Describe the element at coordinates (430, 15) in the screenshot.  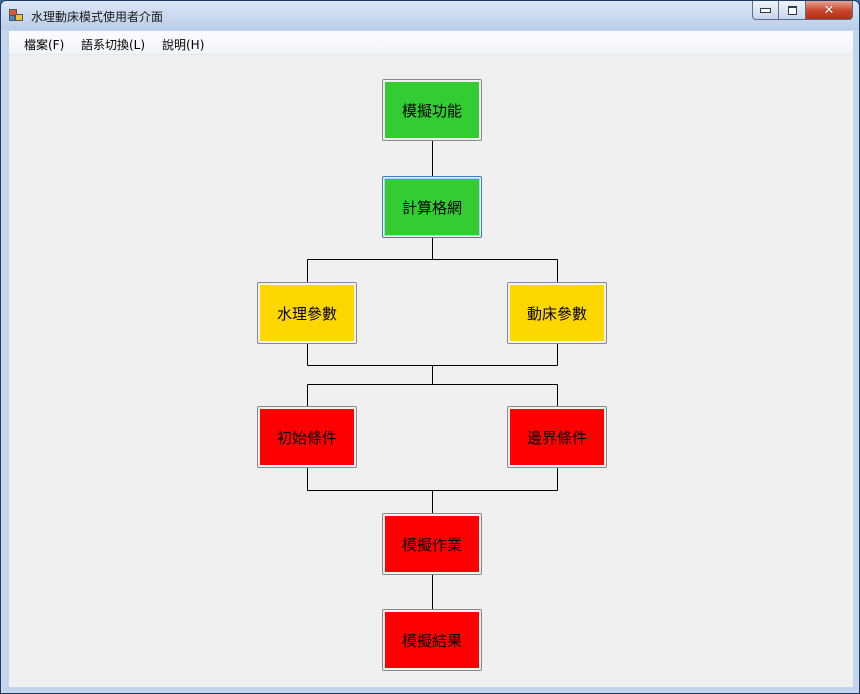
I see `title-bar: 水理動床模式使用者介面 ✕` at that location.